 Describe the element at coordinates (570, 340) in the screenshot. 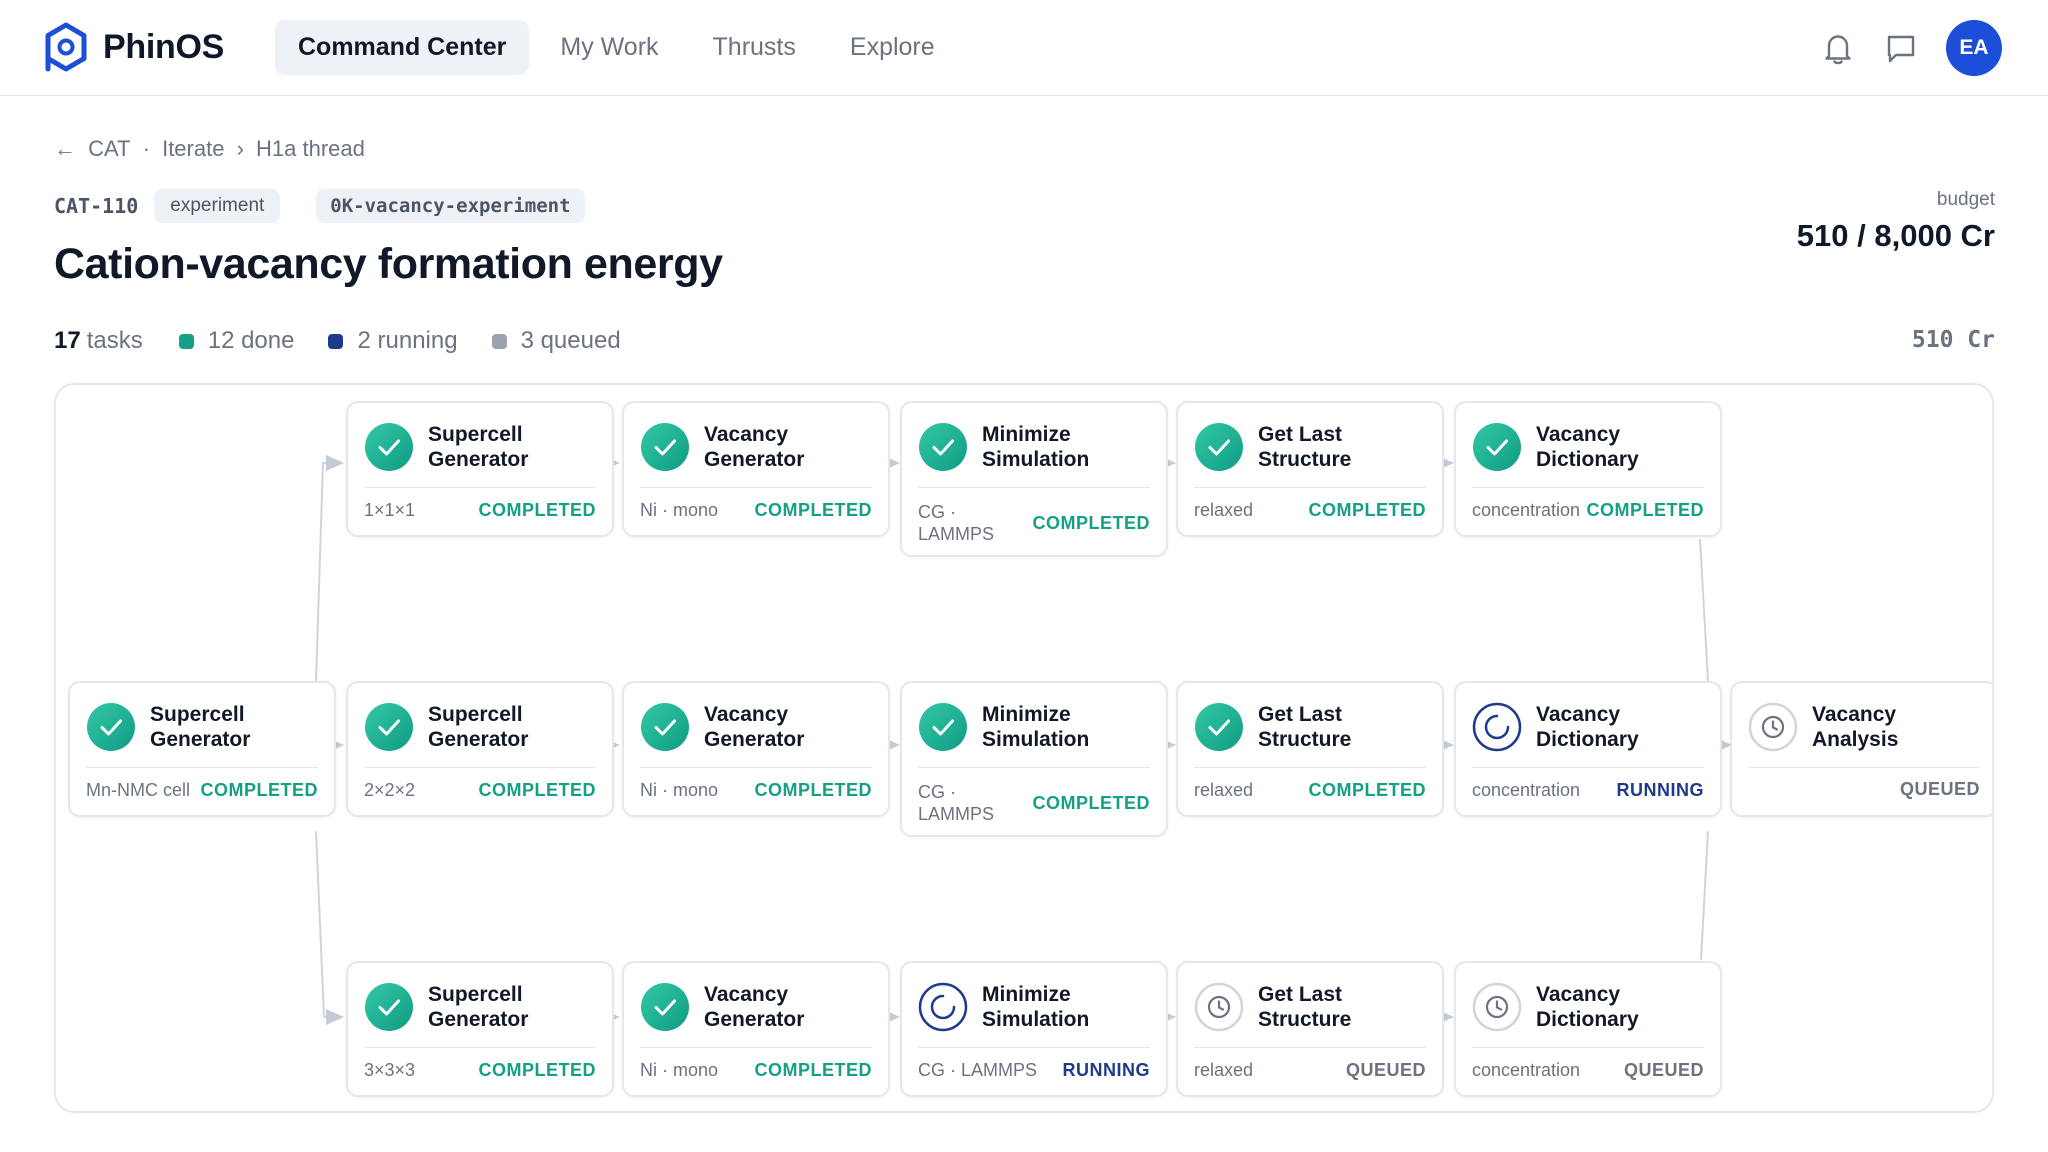

I see `queued-count: 3 queued` at that location.